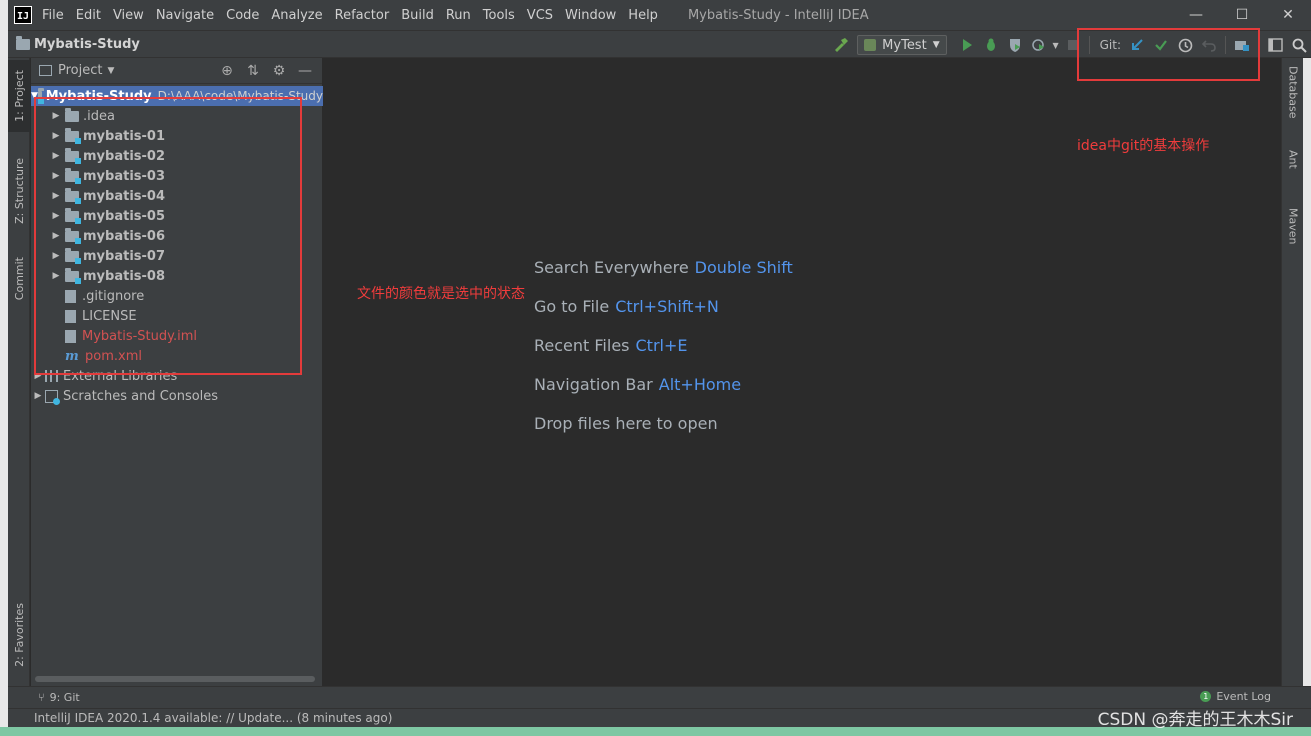 Image resolution: width=1311 pixels, height=736 pixels. Describe the element at coordinates (1015, 45) in the screenshot. I see `coverage-icon` at that location.